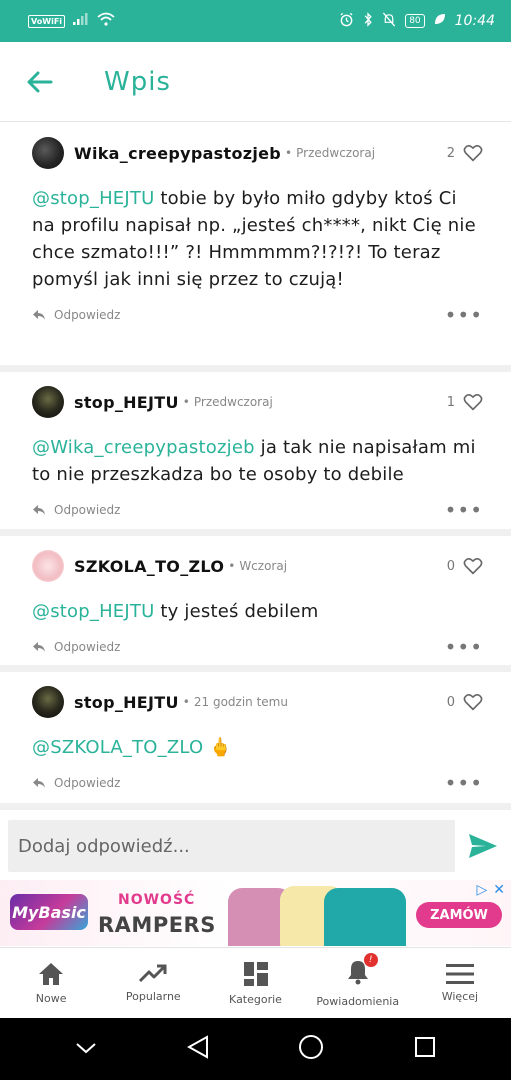 Image resolution: width=511 pixels, height=1080 pixels. What do you see at coordinates (81, 21) in the screenshot?
I see `signal-icon` at bounding box center [81, 21].